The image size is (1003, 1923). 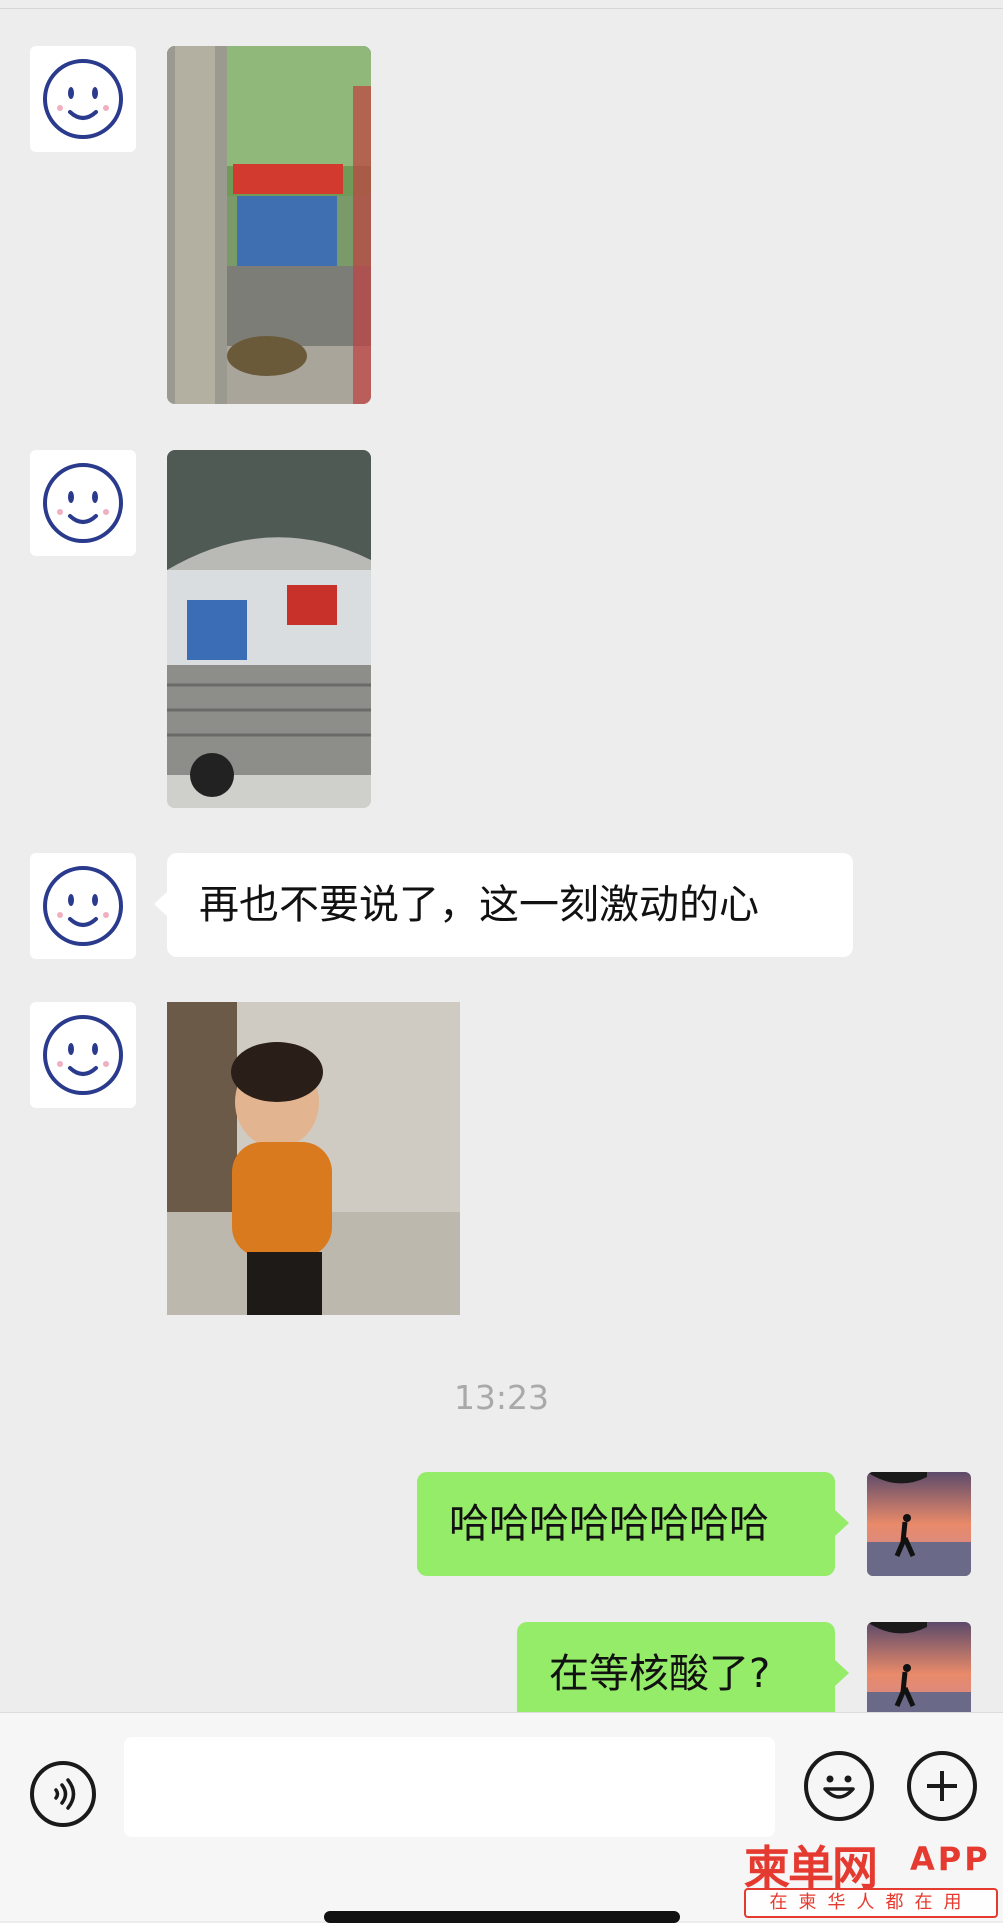 What do you see at coordinates (633, 1524) in the screenshot?
I see `sent-text-bubble: 哈哈哈哈哈哈哈哈` at bounding box center [633, 1524].